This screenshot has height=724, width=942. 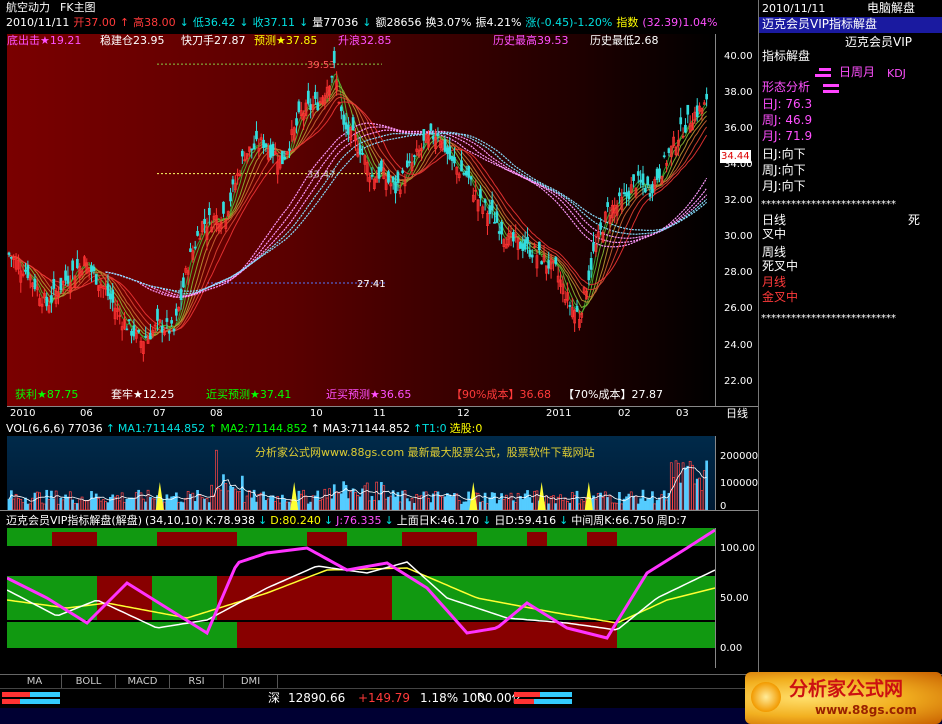 I want to click on date-axis: 日线 2010 06 07 08 10 11 12 2011 02 03, so click(x=382, y=413).